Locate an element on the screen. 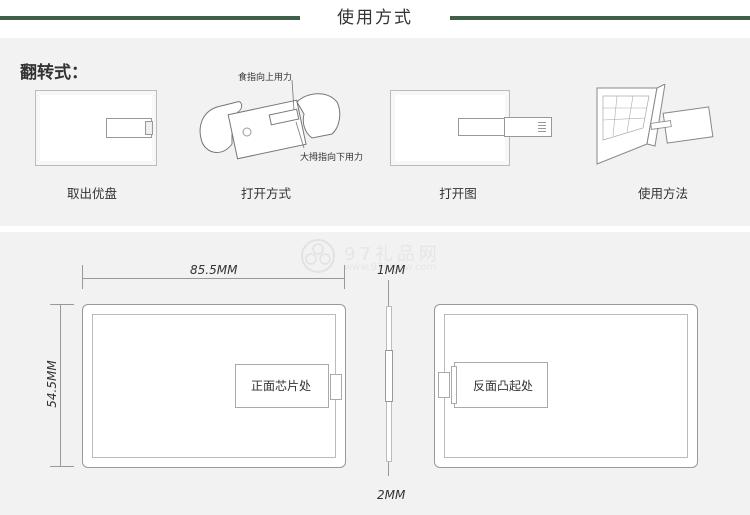 Image resolution: width=750 pixels, height=515 pixels. caption-open-diagram: 打开图 is located at coordinates (458, 193).